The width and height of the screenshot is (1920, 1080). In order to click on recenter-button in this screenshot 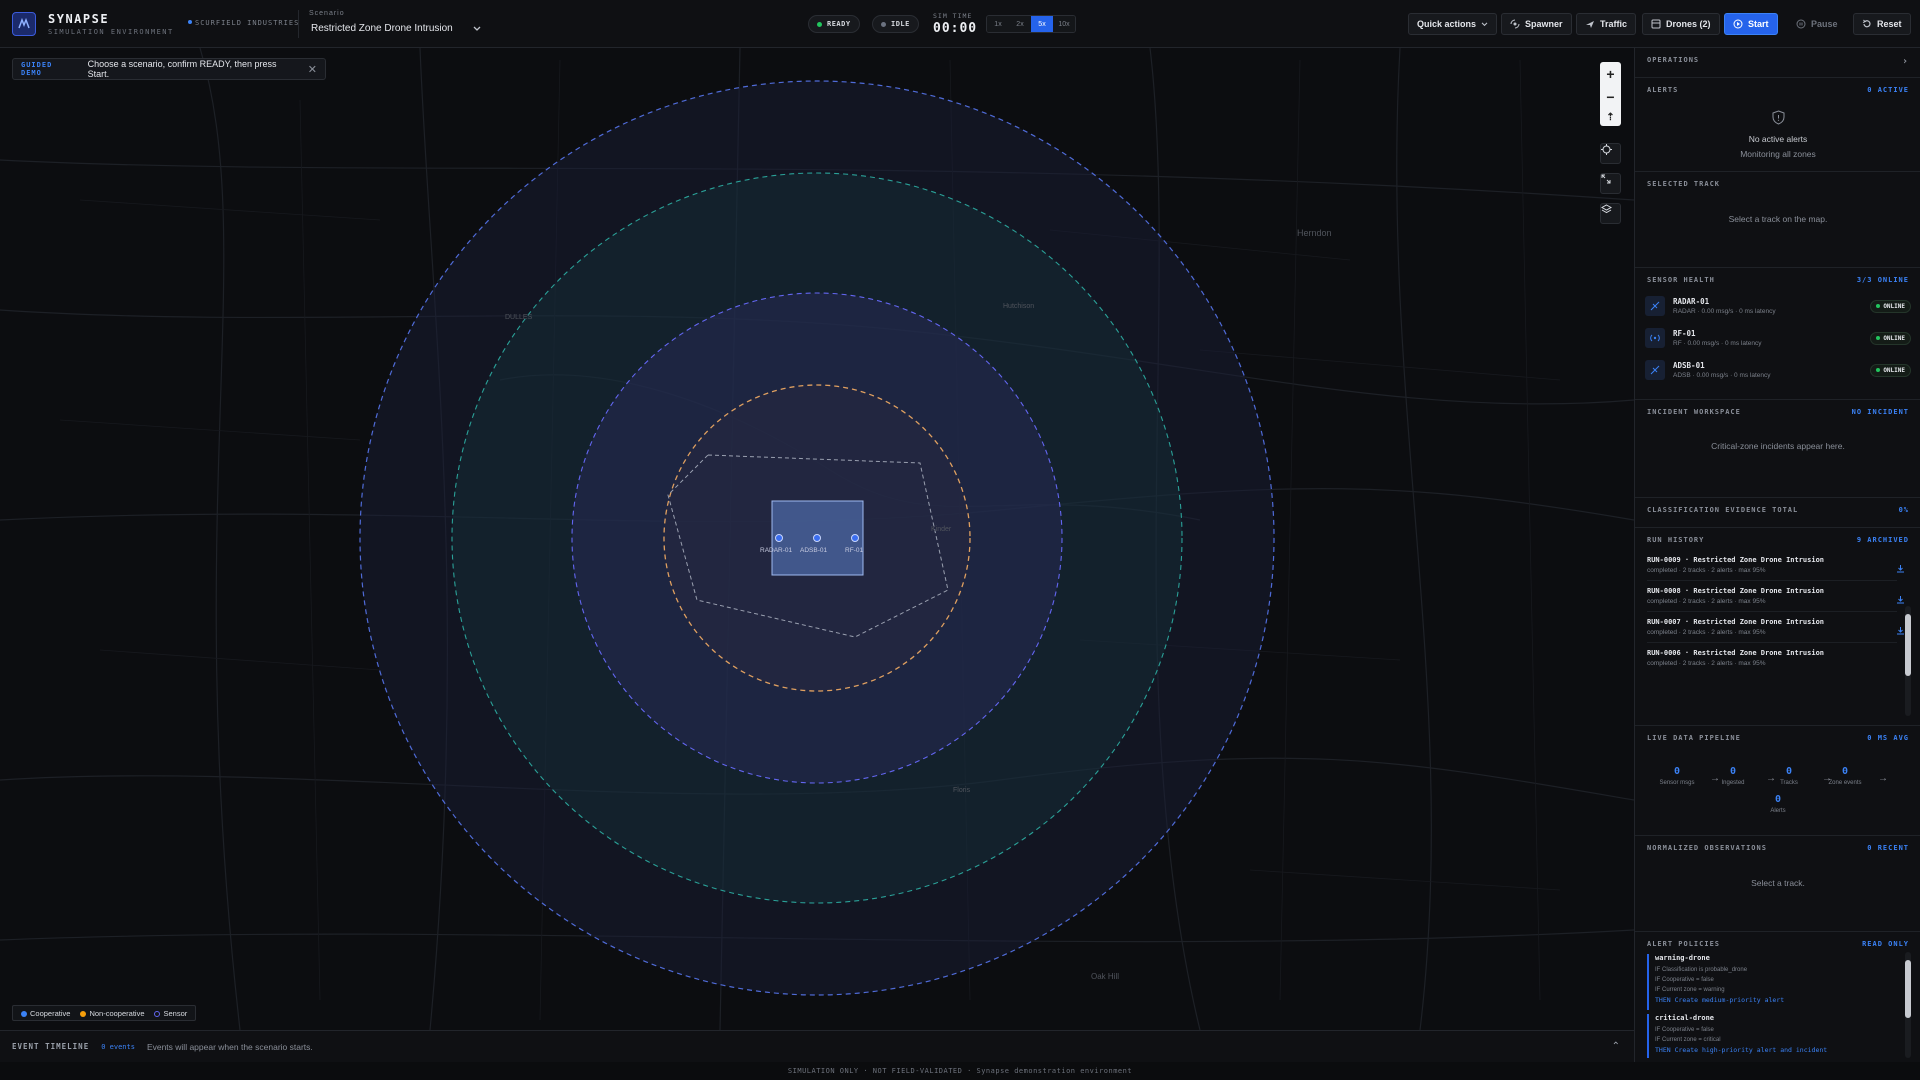, I will do `click(1610, 153)`.